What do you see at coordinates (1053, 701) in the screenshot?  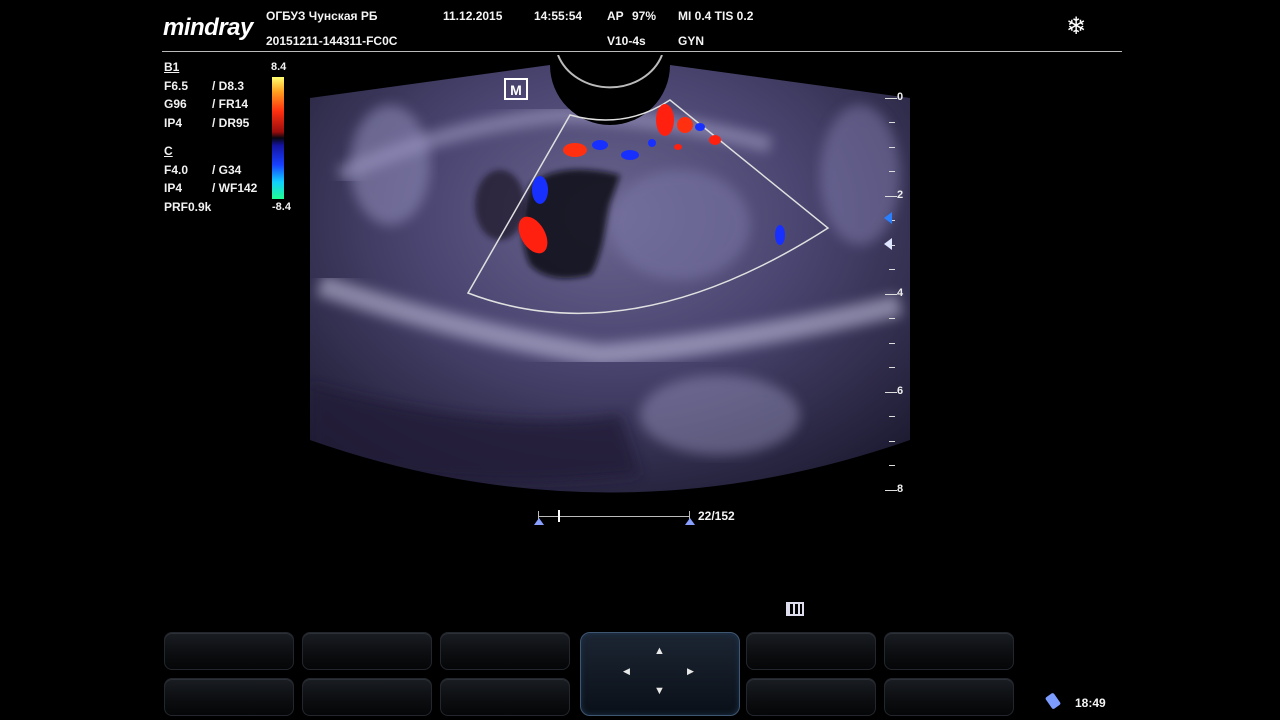 I see `usb-drive-icon` at bounding box center [1053, 701].